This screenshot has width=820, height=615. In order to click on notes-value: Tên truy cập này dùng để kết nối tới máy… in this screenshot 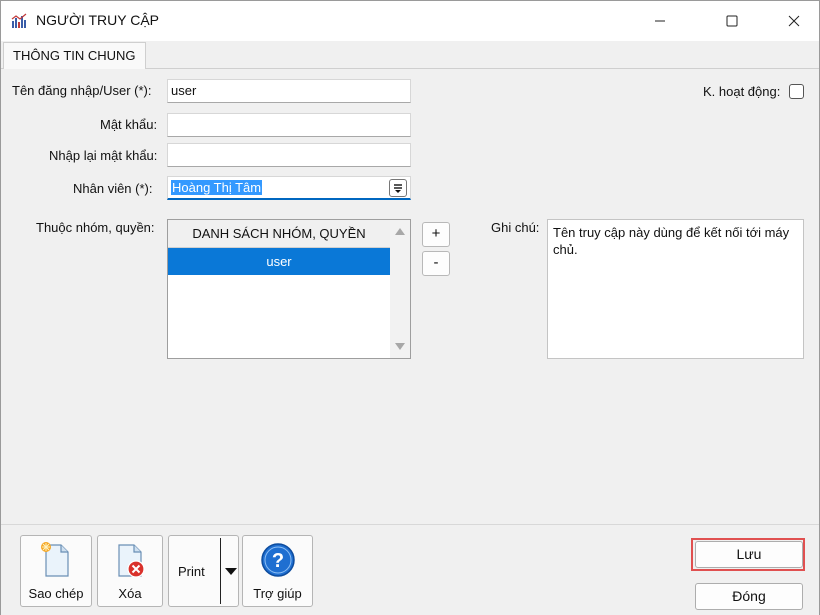, I will do `click(671, 241)`.